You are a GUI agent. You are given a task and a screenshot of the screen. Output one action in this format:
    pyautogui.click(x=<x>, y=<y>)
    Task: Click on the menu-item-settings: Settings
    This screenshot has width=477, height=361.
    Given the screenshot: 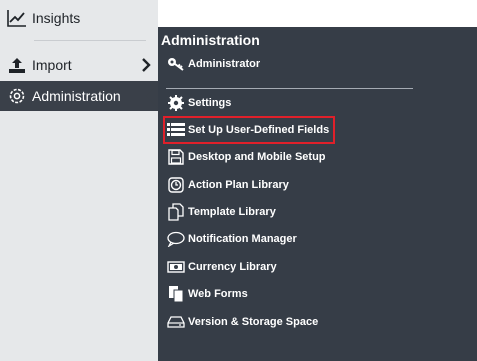 What is the action you would take?
    pyautogui.click(x=198, y=103)
    